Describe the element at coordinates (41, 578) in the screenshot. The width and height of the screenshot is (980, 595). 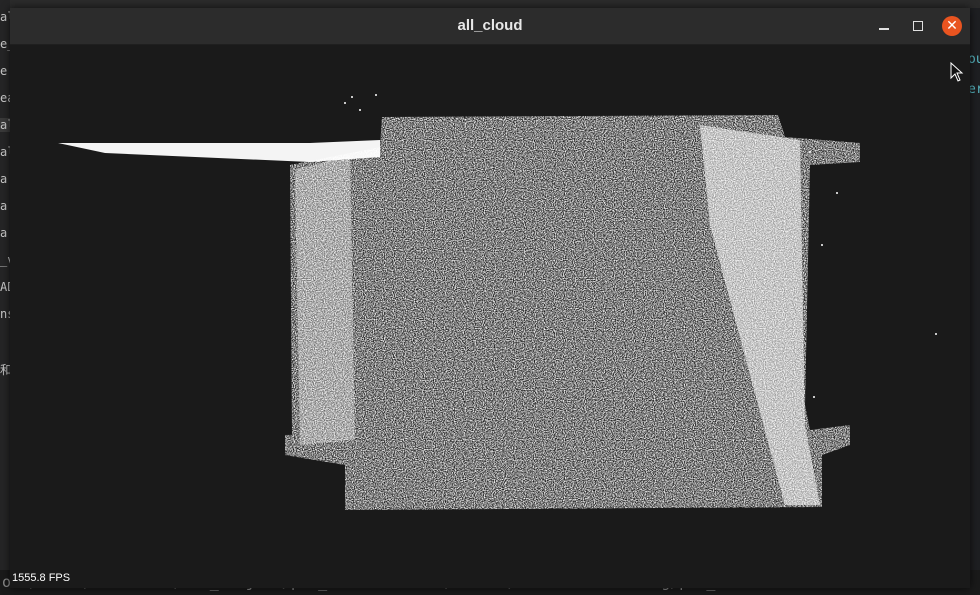
I see `fps-counter: 1555.8 FPS` at that location.